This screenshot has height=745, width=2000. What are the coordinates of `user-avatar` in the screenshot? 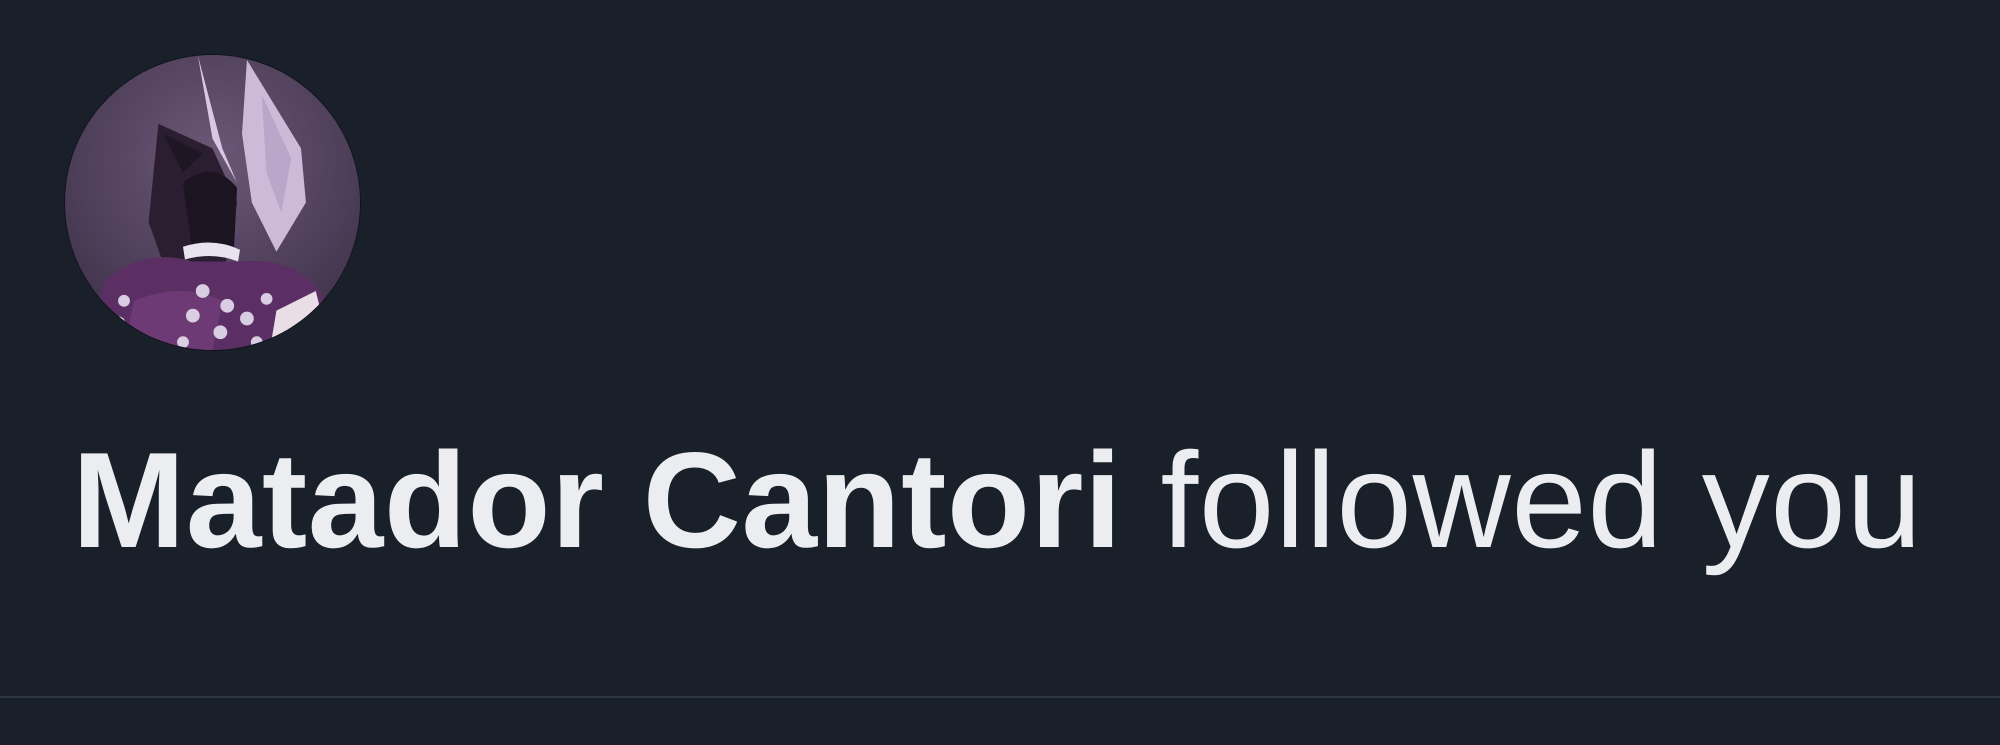 It's located at (212, 202).